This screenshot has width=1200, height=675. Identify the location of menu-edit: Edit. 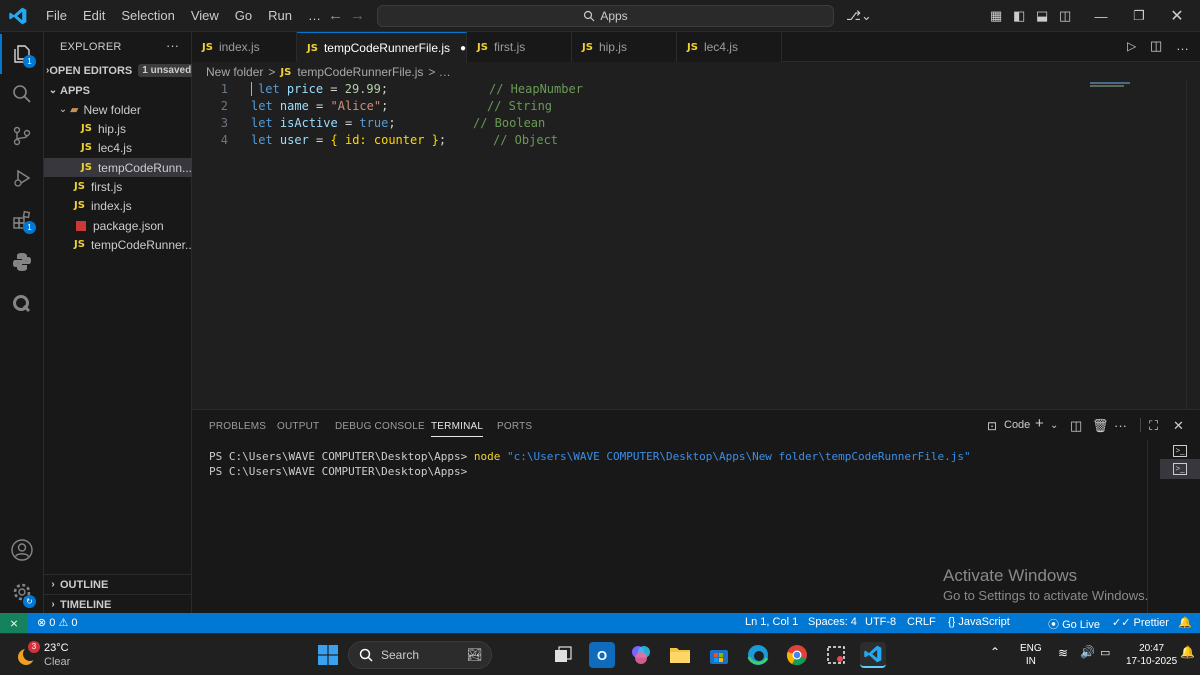
(94, 16).